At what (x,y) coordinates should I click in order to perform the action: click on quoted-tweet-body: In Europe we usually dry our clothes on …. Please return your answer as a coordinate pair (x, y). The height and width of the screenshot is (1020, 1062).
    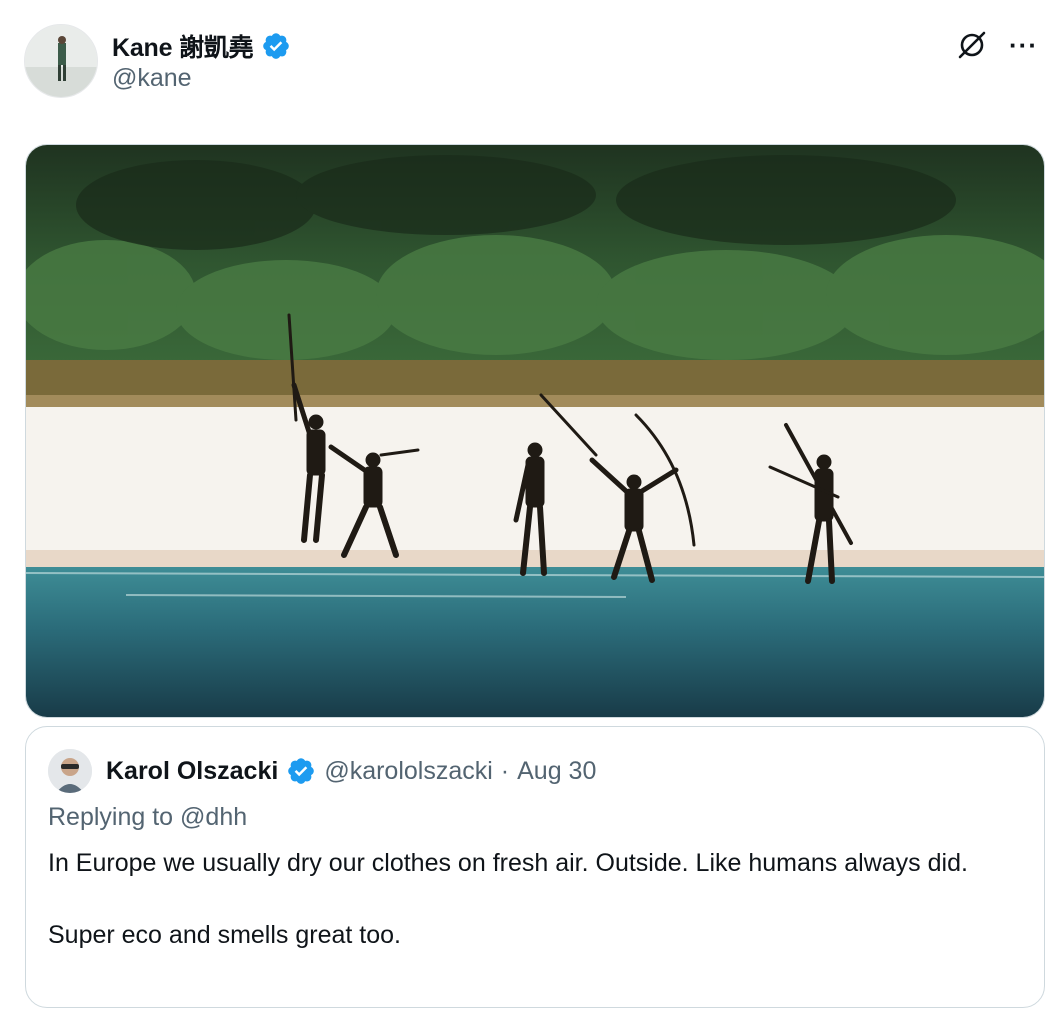
    Looking at the image, I should click on (535, 899).